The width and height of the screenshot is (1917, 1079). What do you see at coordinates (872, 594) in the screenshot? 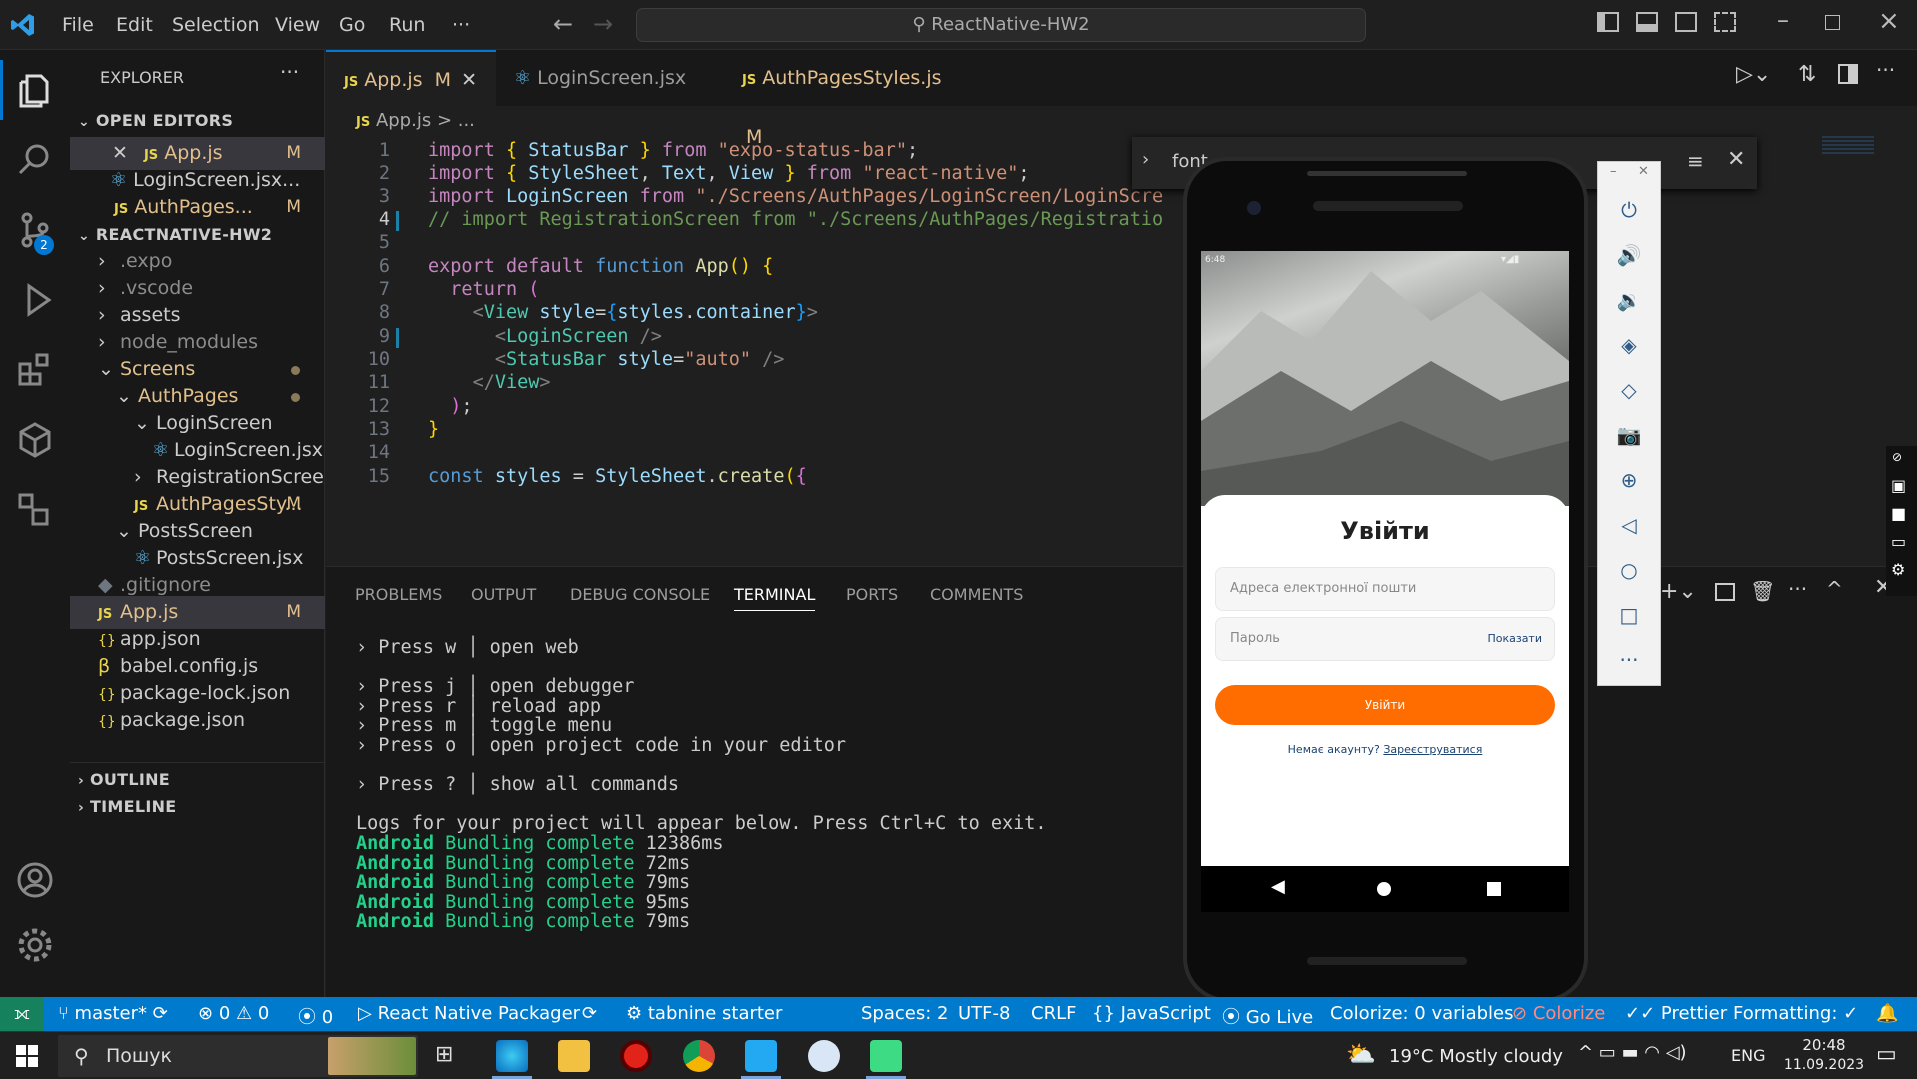
I see `tab-ports: PORTS` at bounding box center [872, 594].